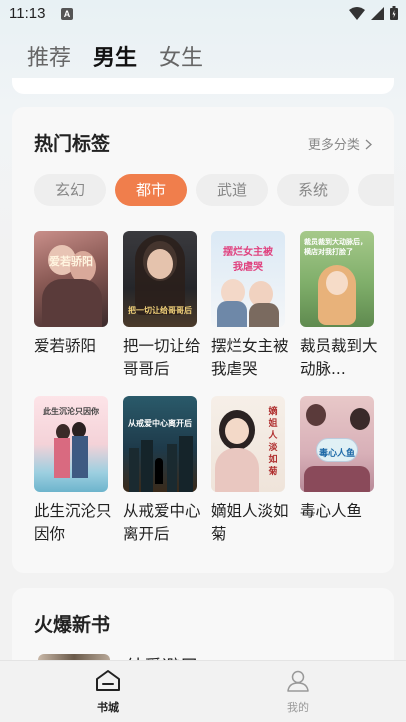 This screenshot has width=406, height=722. I want to click on book-cover: 从戒爱中心离开后, so click(160, 444).